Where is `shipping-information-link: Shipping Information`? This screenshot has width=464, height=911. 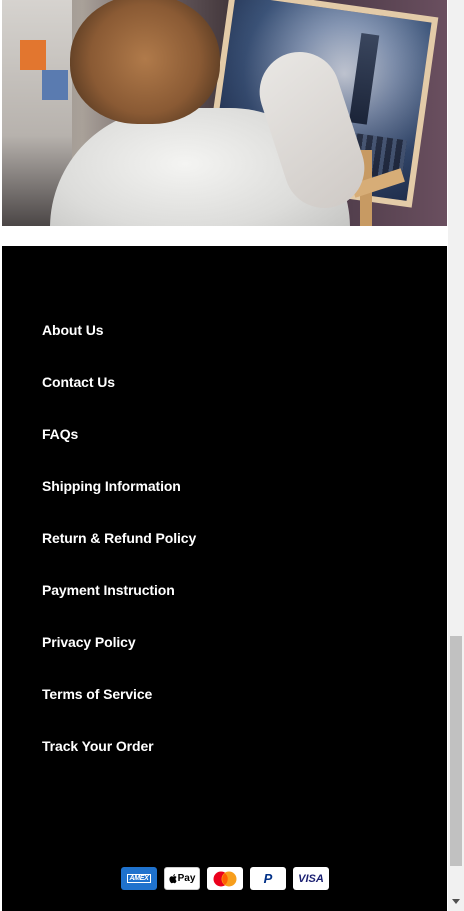 shipping-information-link: Shipping Information is located at coordinates (111, 486).